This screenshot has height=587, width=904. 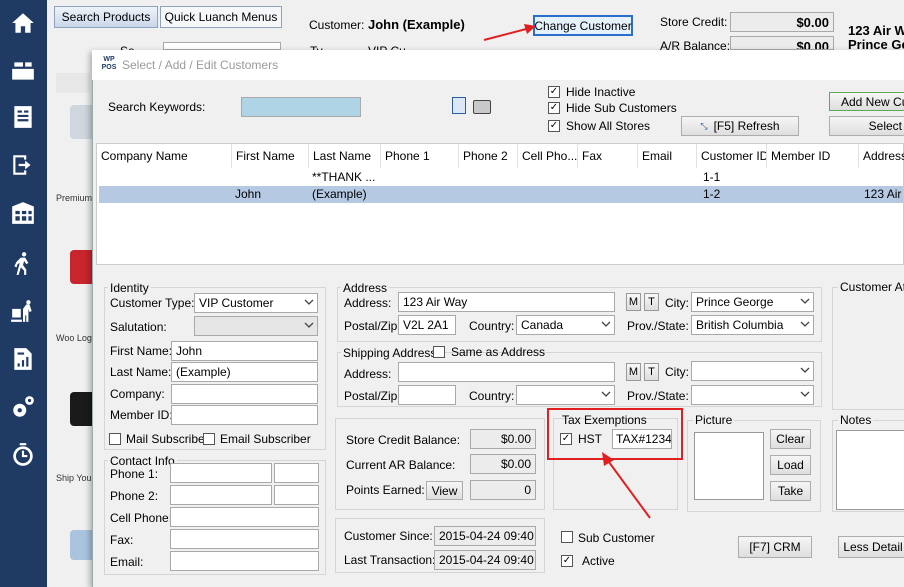 I want to click on ship-postal-label: Postal/Zip:, so click(x=372, y=396).